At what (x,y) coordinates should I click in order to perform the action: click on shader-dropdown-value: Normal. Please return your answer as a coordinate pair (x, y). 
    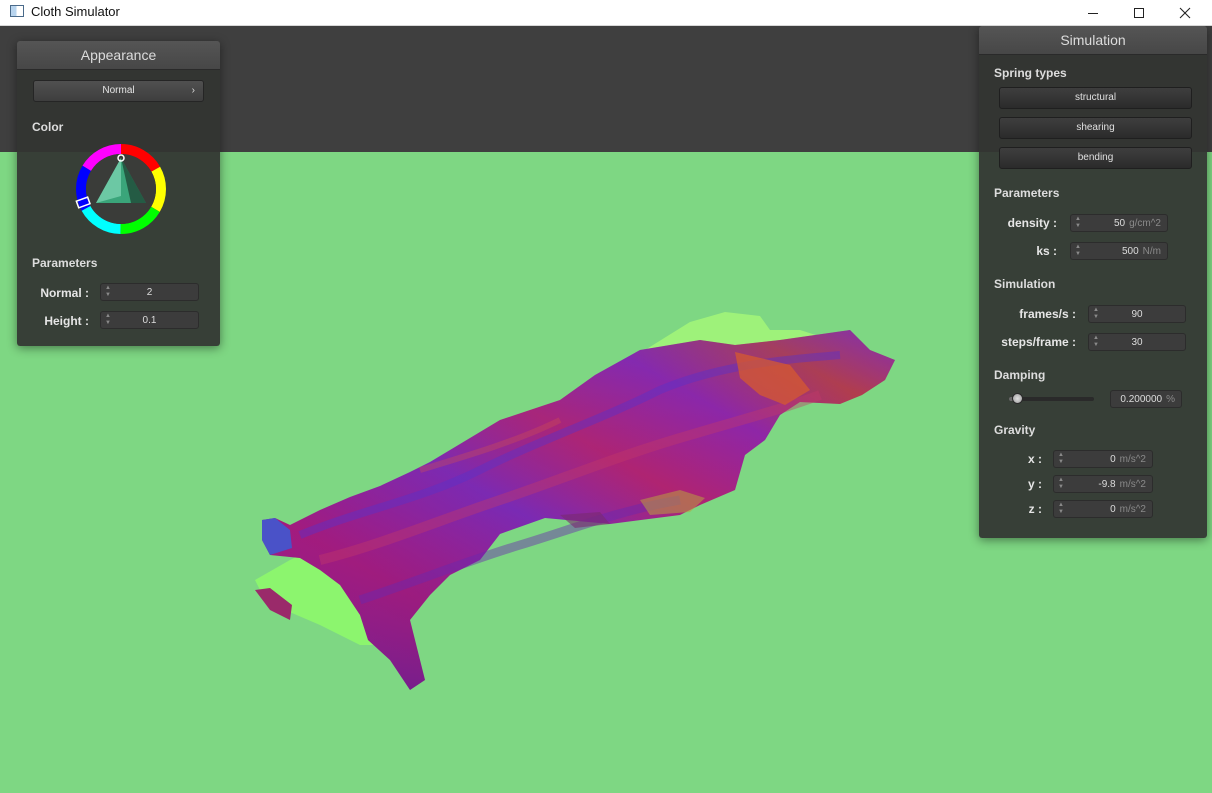
    Looking at the image, I should click on (118, 90).